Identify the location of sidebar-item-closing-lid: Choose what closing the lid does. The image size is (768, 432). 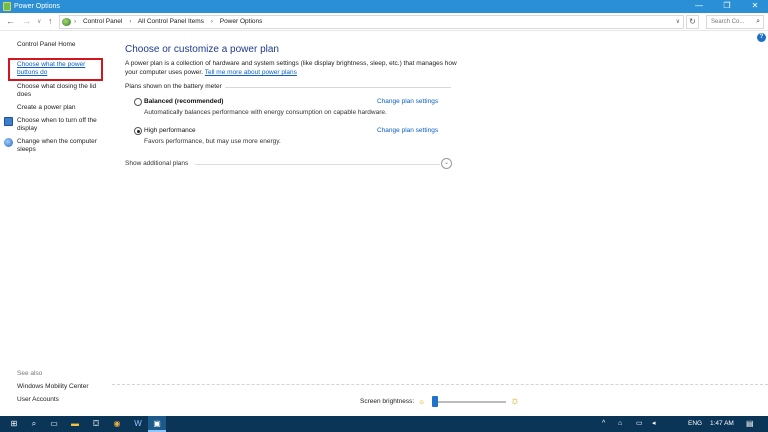
(61, 91).